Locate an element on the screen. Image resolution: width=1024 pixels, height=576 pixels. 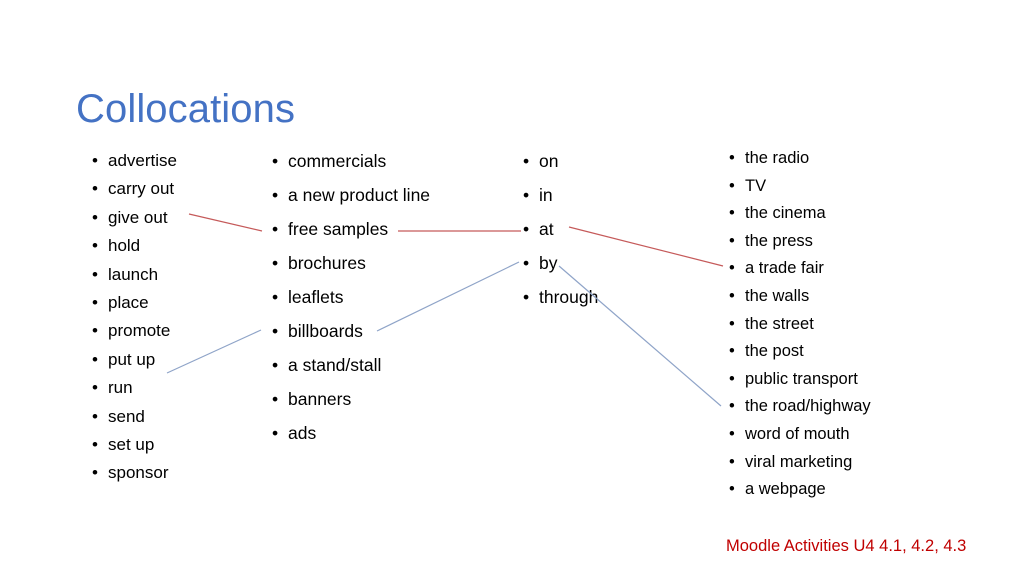
list-item-label: hold is located at coordinates (124, 246).